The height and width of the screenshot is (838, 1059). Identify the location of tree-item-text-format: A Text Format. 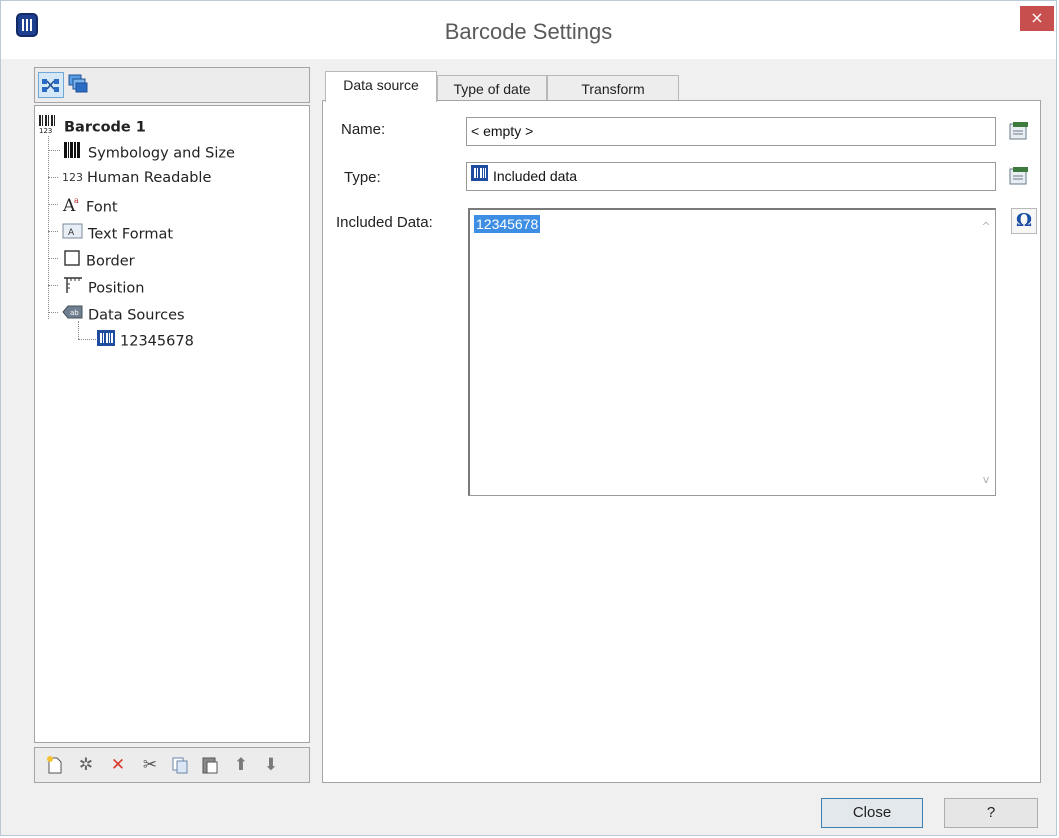
(117, 232).